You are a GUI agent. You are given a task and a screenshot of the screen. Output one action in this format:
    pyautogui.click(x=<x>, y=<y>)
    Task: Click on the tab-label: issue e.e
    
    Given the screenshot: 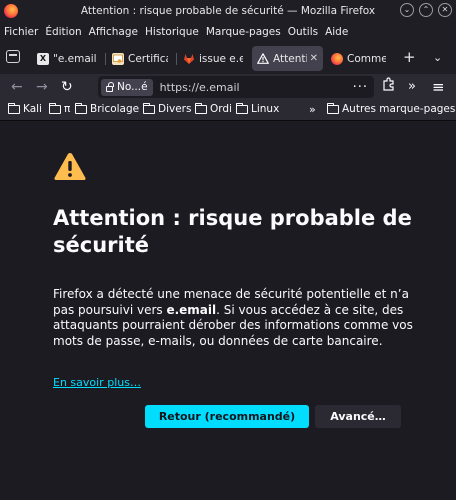 What is the action you would take?
    pyautogui.click(x=221, y=58)
    